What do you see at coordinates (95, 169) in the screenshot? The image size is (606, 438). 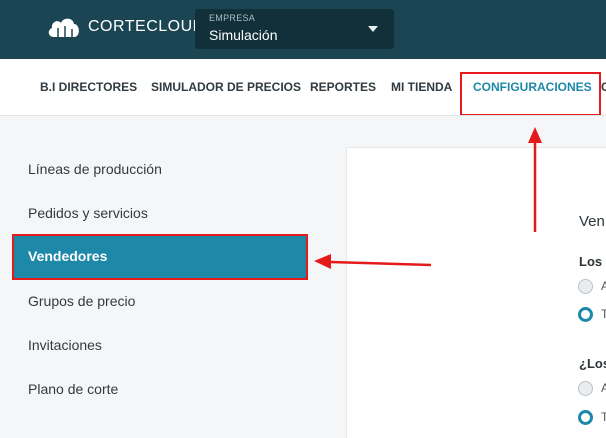 I see `sidebar-item-lineas-de-produccion: Líneas de producción` at bounding box center [95, 169].